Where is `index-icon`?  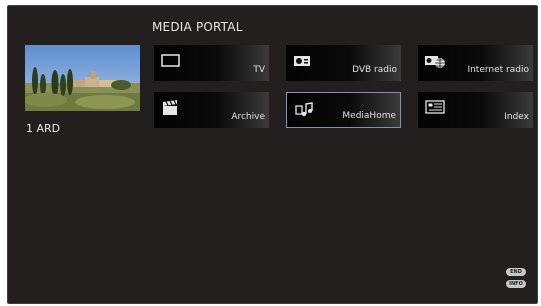 index-icon is located at coordinates (435, 108).